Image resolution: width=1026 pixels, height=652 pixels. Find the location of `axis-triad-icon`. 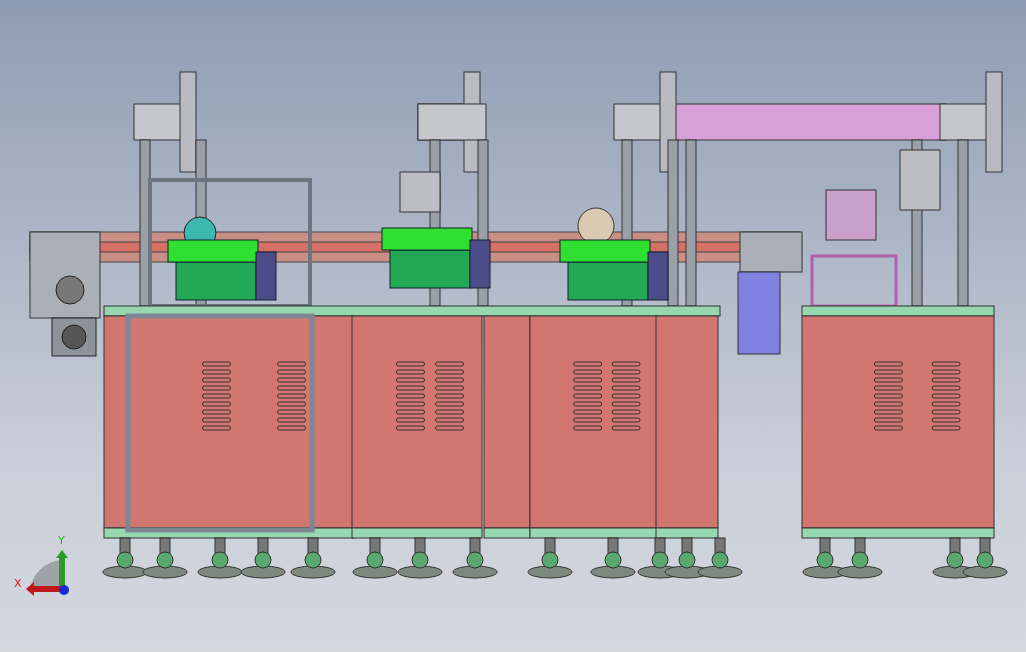

axis-triad-icon is located at coordinates (47, 573).